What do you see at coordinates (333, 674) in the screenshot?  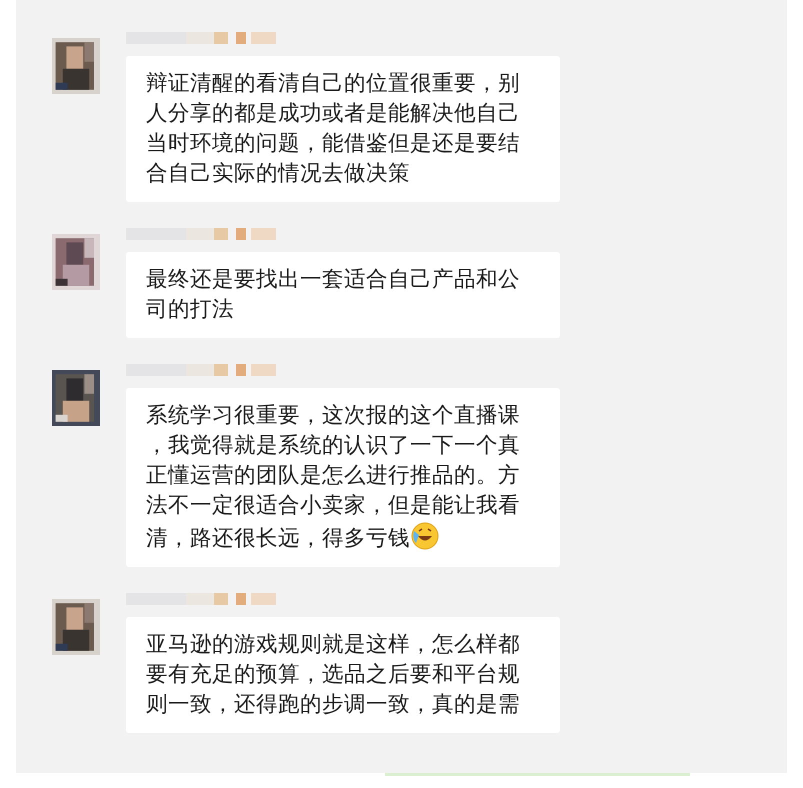 I see `message-text: 亚马逊的游戏规则就是这样，怎么样都要有充足的预算，选品之后要和平台规则一致，还得跑的步调一致，真的是需` at bounding box center [333, 674].